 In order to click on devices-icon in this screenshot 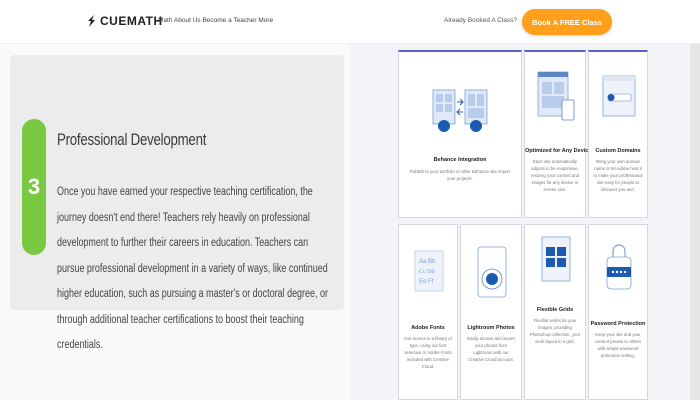, I will do `click(556, 96)`.